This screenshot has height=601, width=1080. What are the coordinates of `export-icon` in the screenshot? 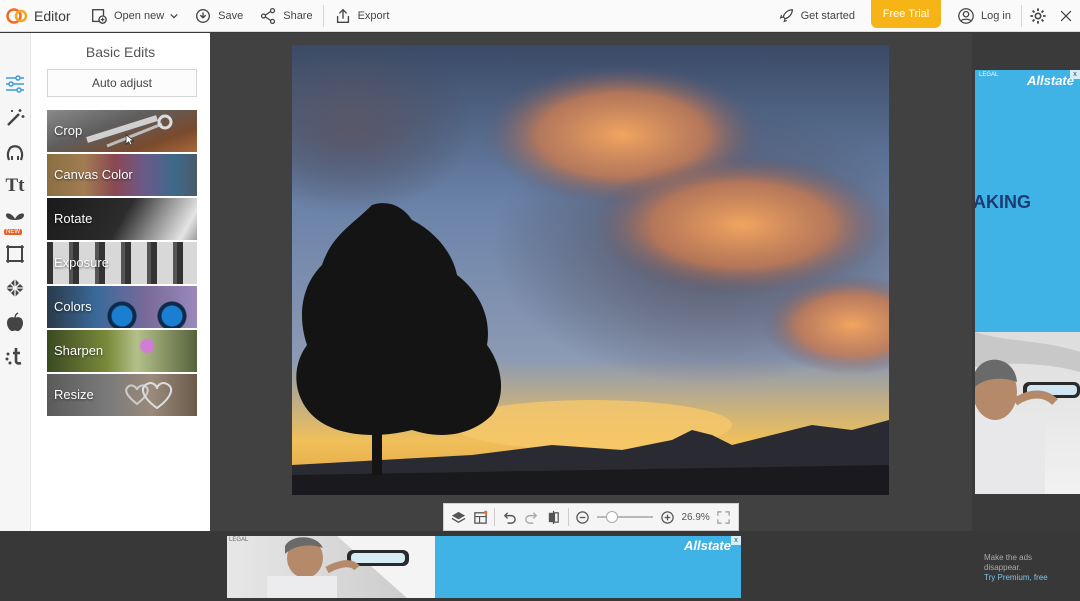 It's located at (342, 15).